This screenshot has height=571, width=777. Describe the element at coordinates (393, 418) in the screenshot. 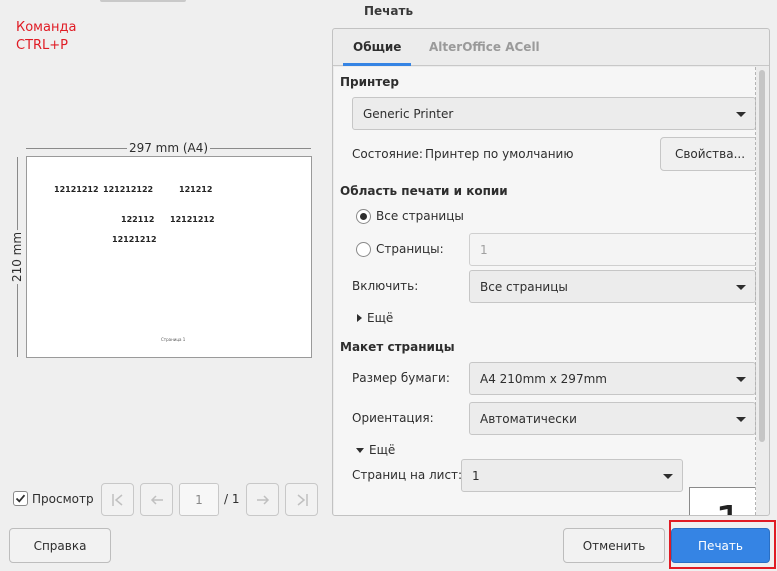

I see `orientation-label: Ориентация:` at that location.